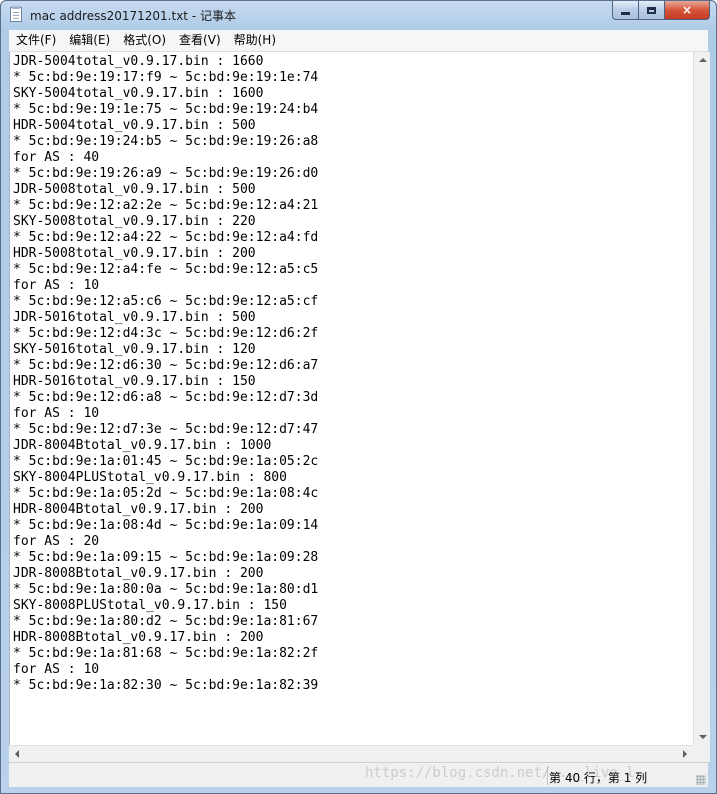  I want to click on editor-line: for AS : 40, so click(56, 157).